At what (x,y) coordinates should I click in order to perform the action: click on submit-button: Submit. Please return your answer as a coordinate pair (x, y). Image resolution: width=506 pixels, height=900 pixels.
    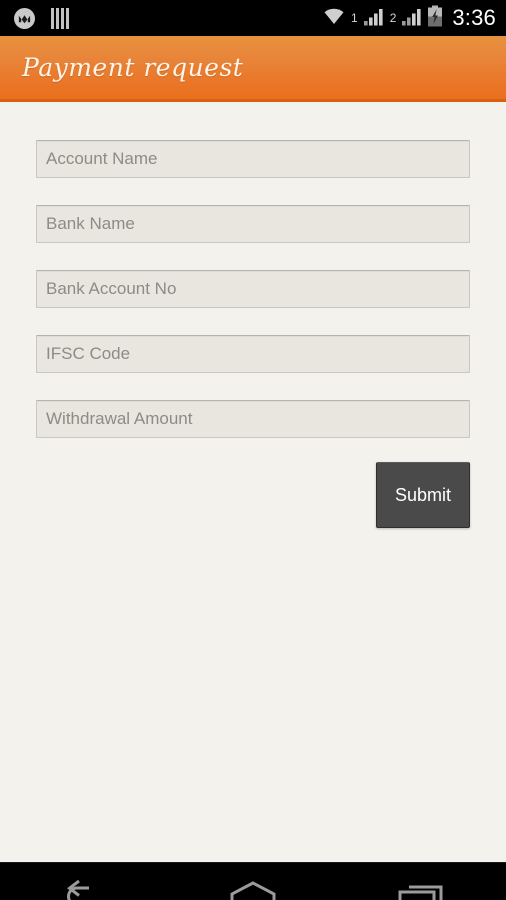
    Looking at the image, I should click on (423, 495).